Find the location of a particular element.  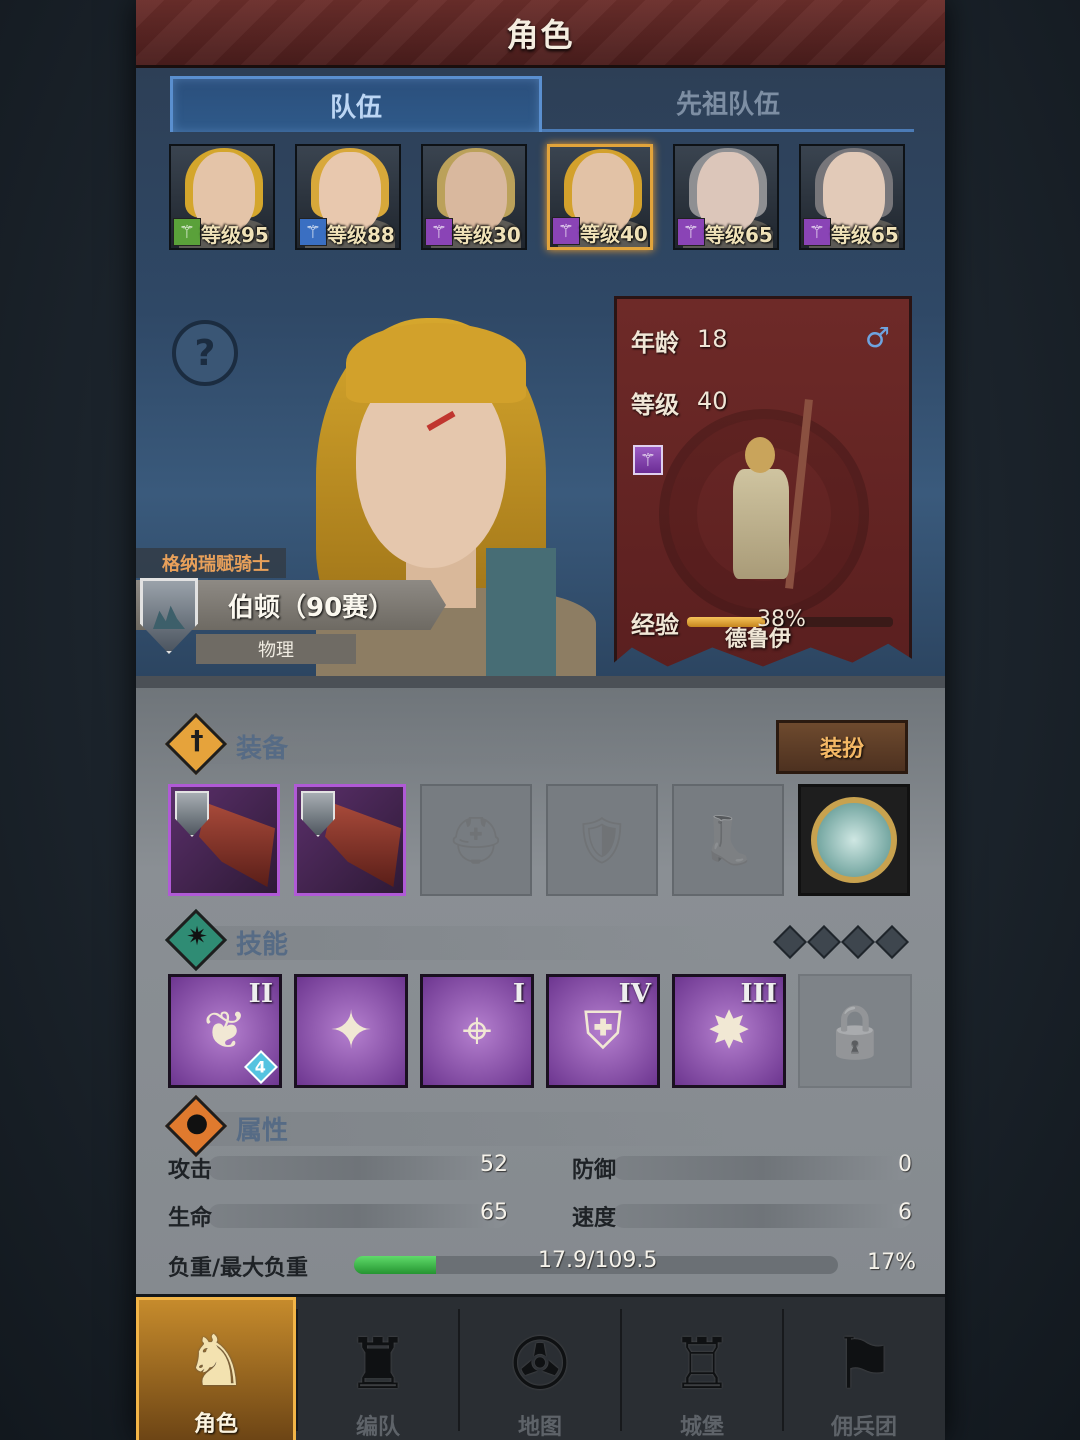

equipment-slot: 👢 is located at coordinates (728, 840).